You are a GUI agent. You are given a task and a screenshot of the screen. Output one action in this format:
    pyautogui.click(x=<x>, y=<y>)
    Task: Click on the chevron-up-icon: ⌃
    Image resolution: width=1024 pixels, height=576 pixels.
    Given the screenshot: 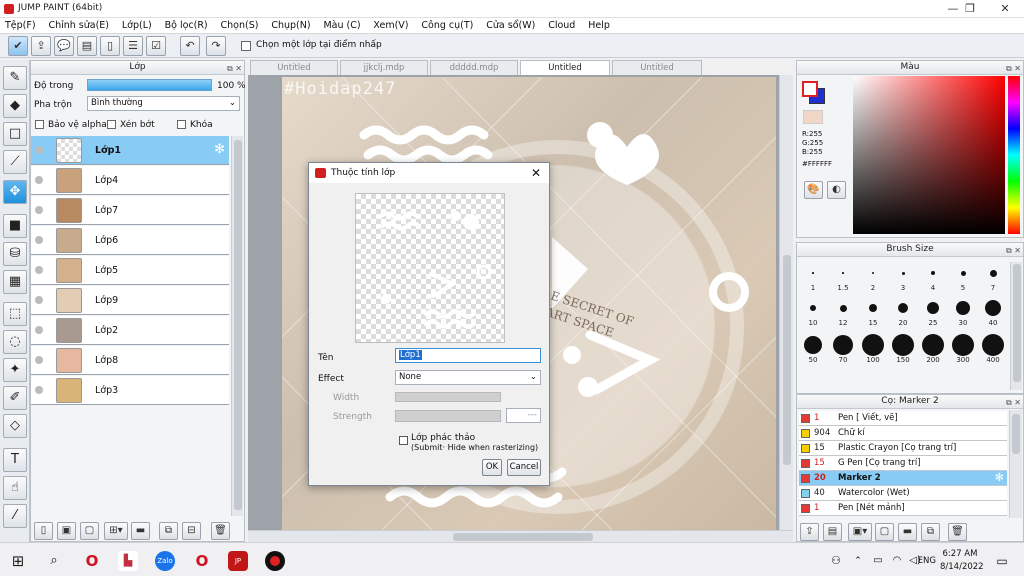 What is the action you would take?
    pyautogui.click(x=858, y=561)
    